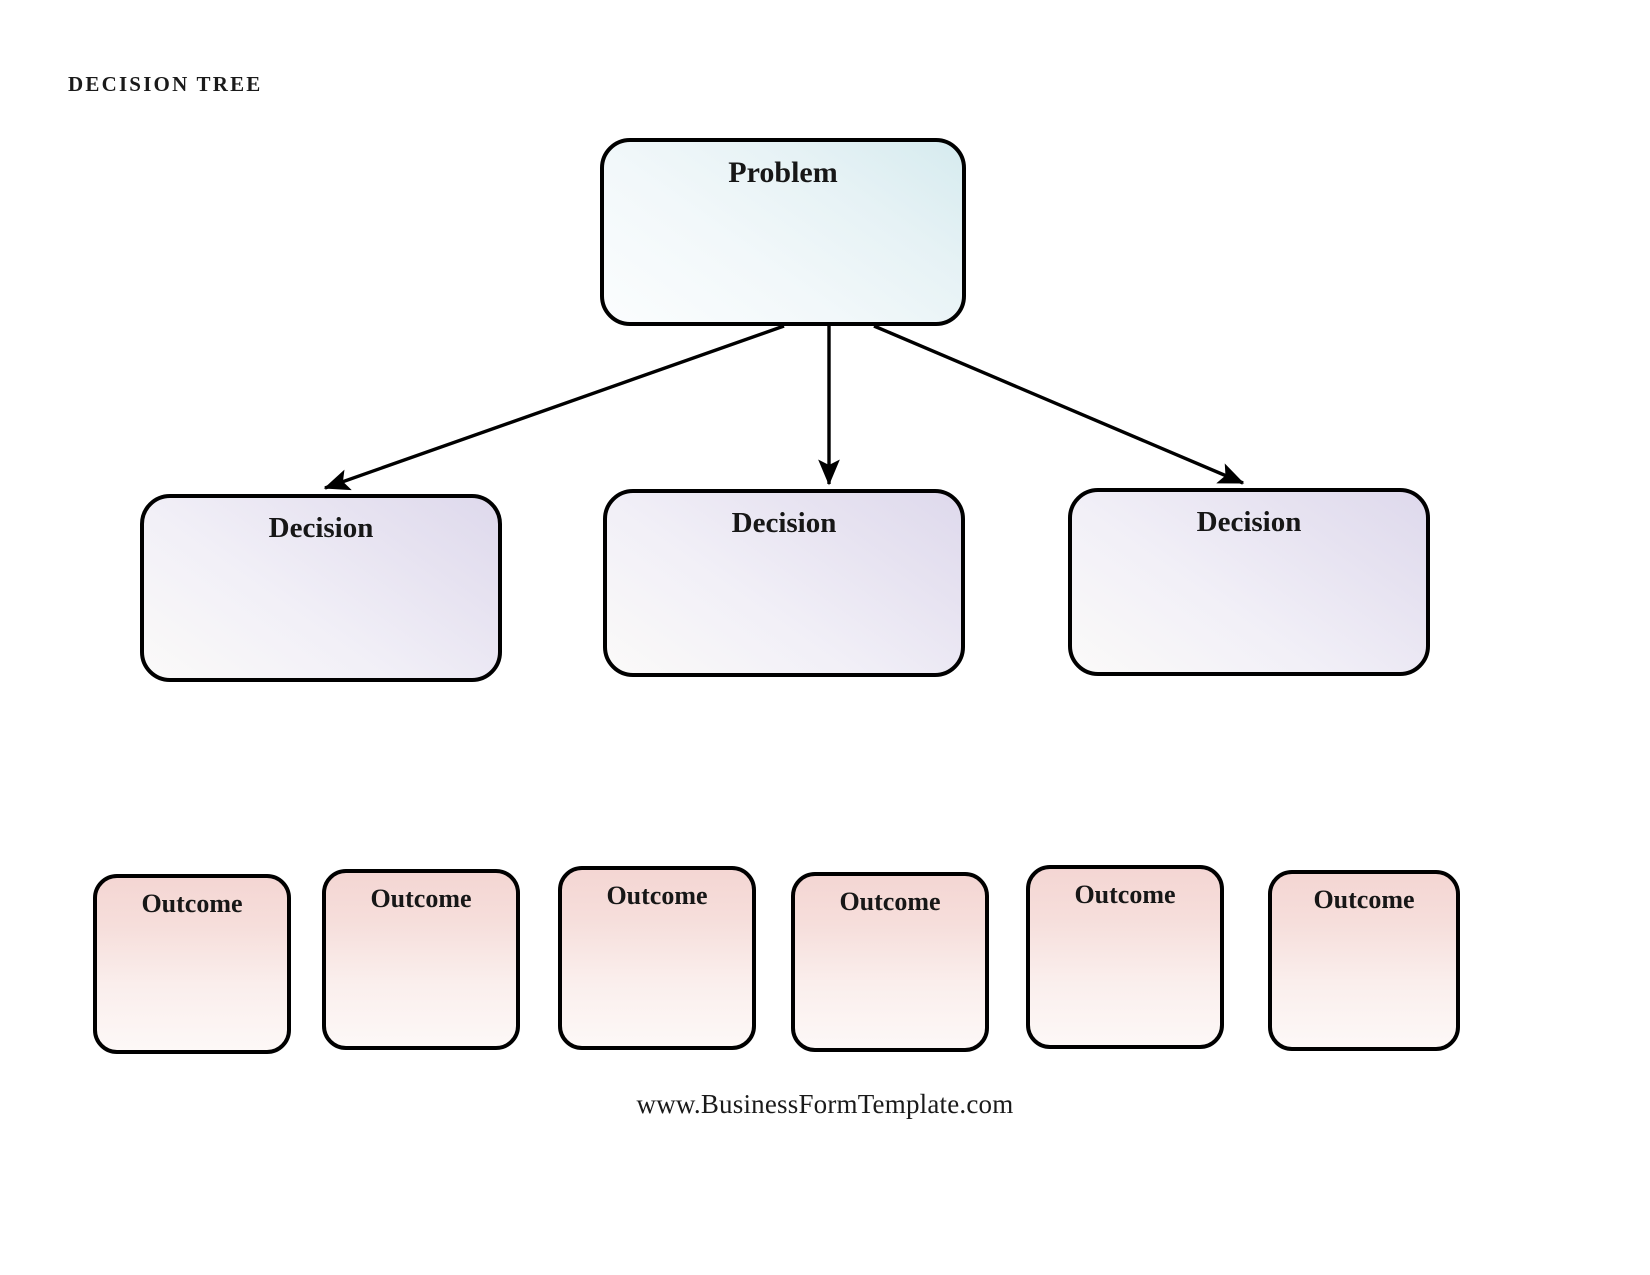 The image size is (1650, 1275). I want to click on decision-node-2: Decision, so click(784, 583).